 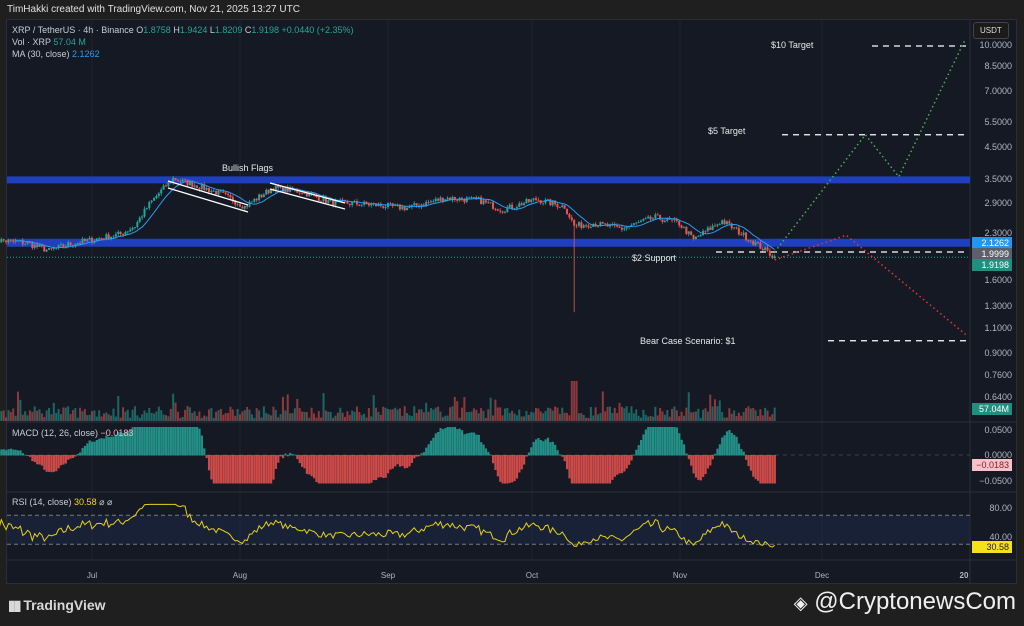 What do you see at coordinates (991, 30) in the screenshot?
I see `currency-button: USDT` at bounding box center [991, 30].